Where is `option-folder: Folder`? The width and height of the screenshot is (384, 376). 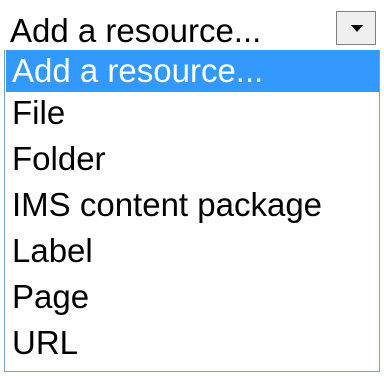 option-folder: Folder is located at coordinates (192, 159).